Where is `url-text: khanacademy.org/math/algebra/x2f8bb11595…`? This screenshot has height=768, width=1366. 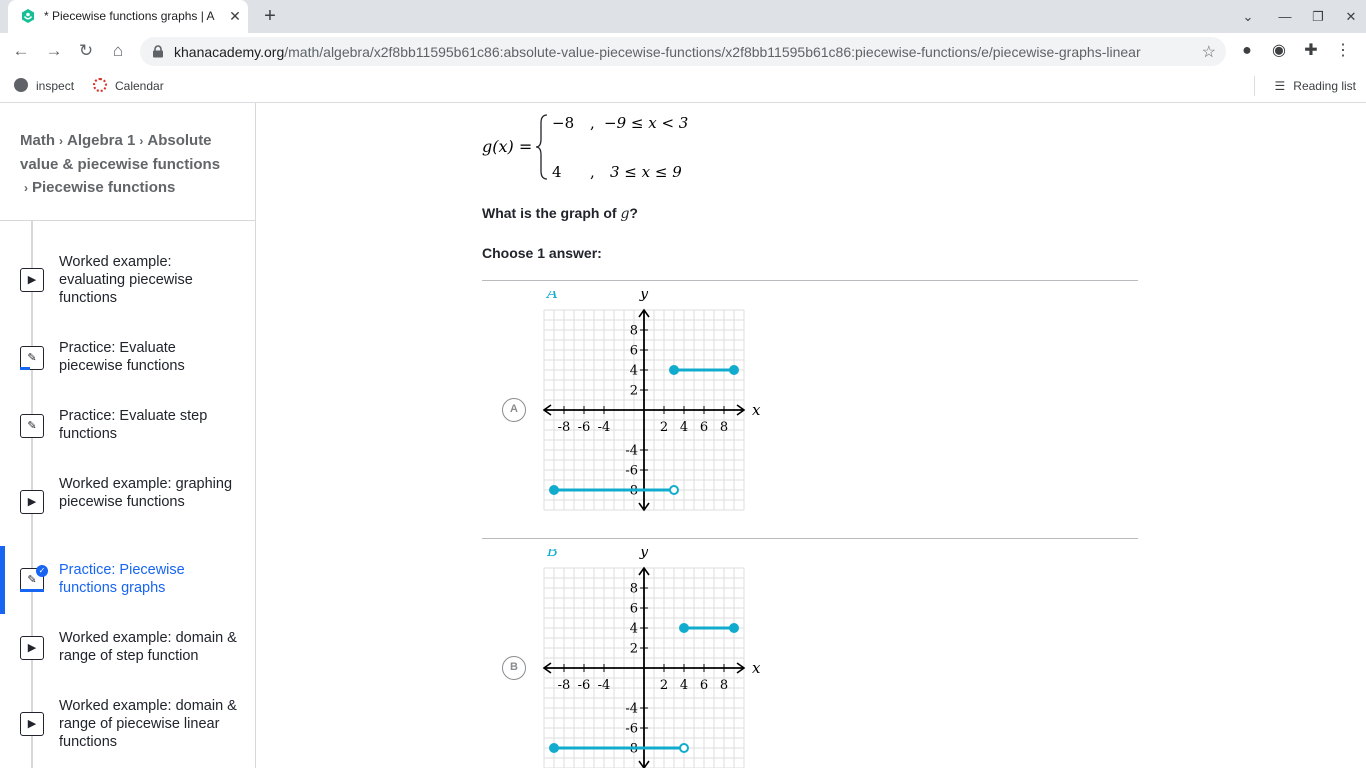 url-text: khanacademy.org/math/algebra/x2f8bb11595… is located at coordinates (657, 52).